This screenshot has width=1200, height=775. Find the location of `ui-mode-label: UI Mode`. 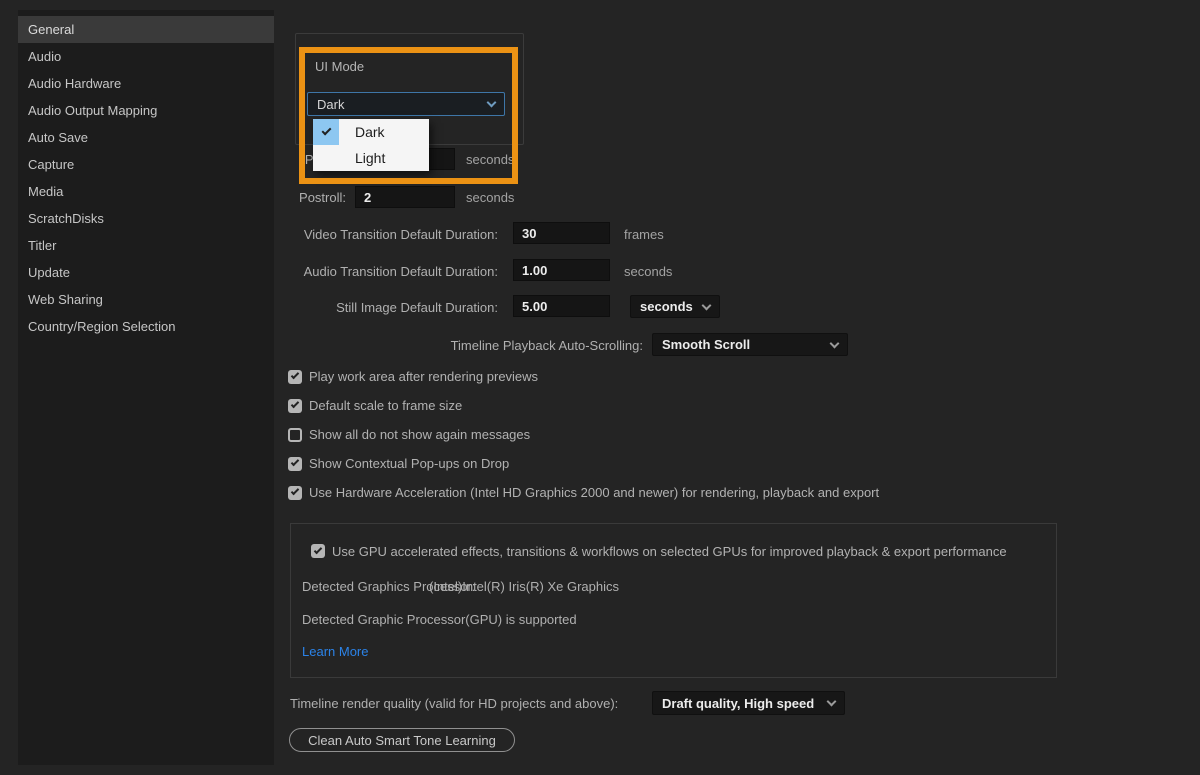

ui-mode-label: UI Mode is located at coordinates (340, 66).